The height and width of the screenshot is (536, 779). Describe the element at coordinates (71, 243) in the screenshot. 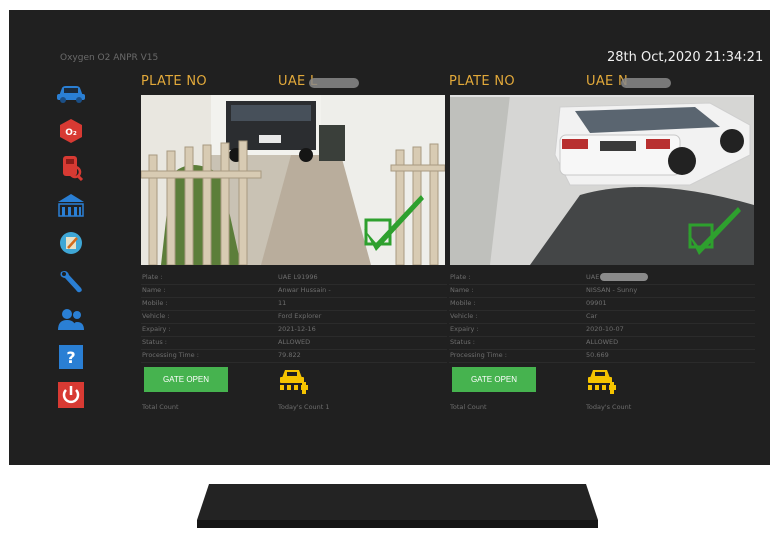

I see `edit-icon` at that location.